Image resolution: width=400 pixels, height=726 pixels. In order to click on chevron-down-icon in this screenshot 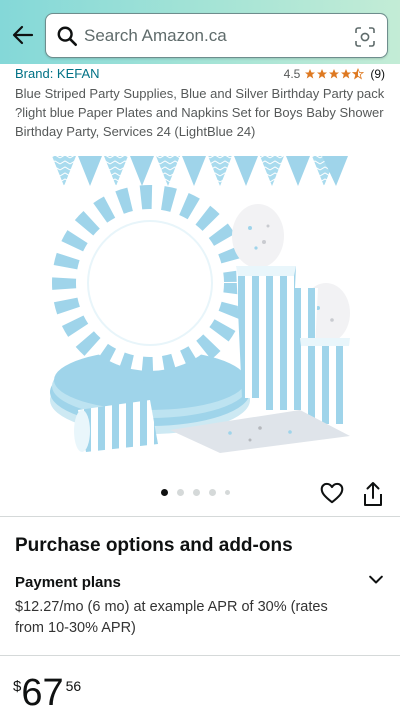, I will do `click(376, 580)`.